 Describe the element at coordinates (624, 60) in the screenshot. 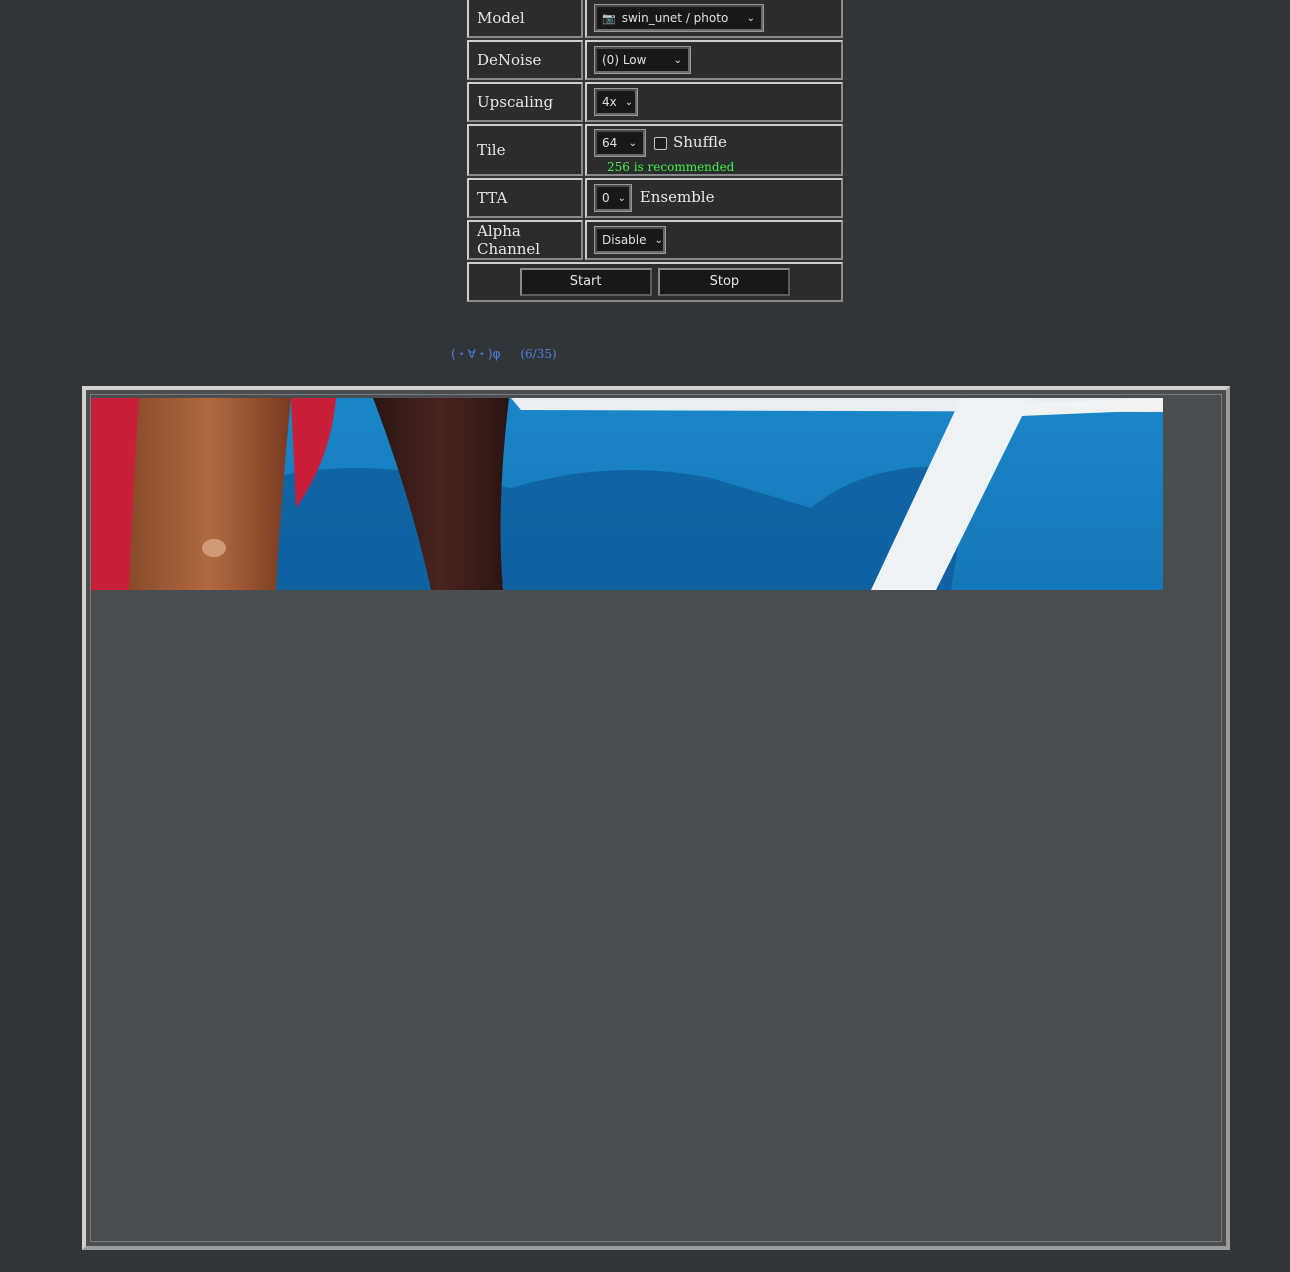

I see `denoise-select-value: (0) Low` at that location.